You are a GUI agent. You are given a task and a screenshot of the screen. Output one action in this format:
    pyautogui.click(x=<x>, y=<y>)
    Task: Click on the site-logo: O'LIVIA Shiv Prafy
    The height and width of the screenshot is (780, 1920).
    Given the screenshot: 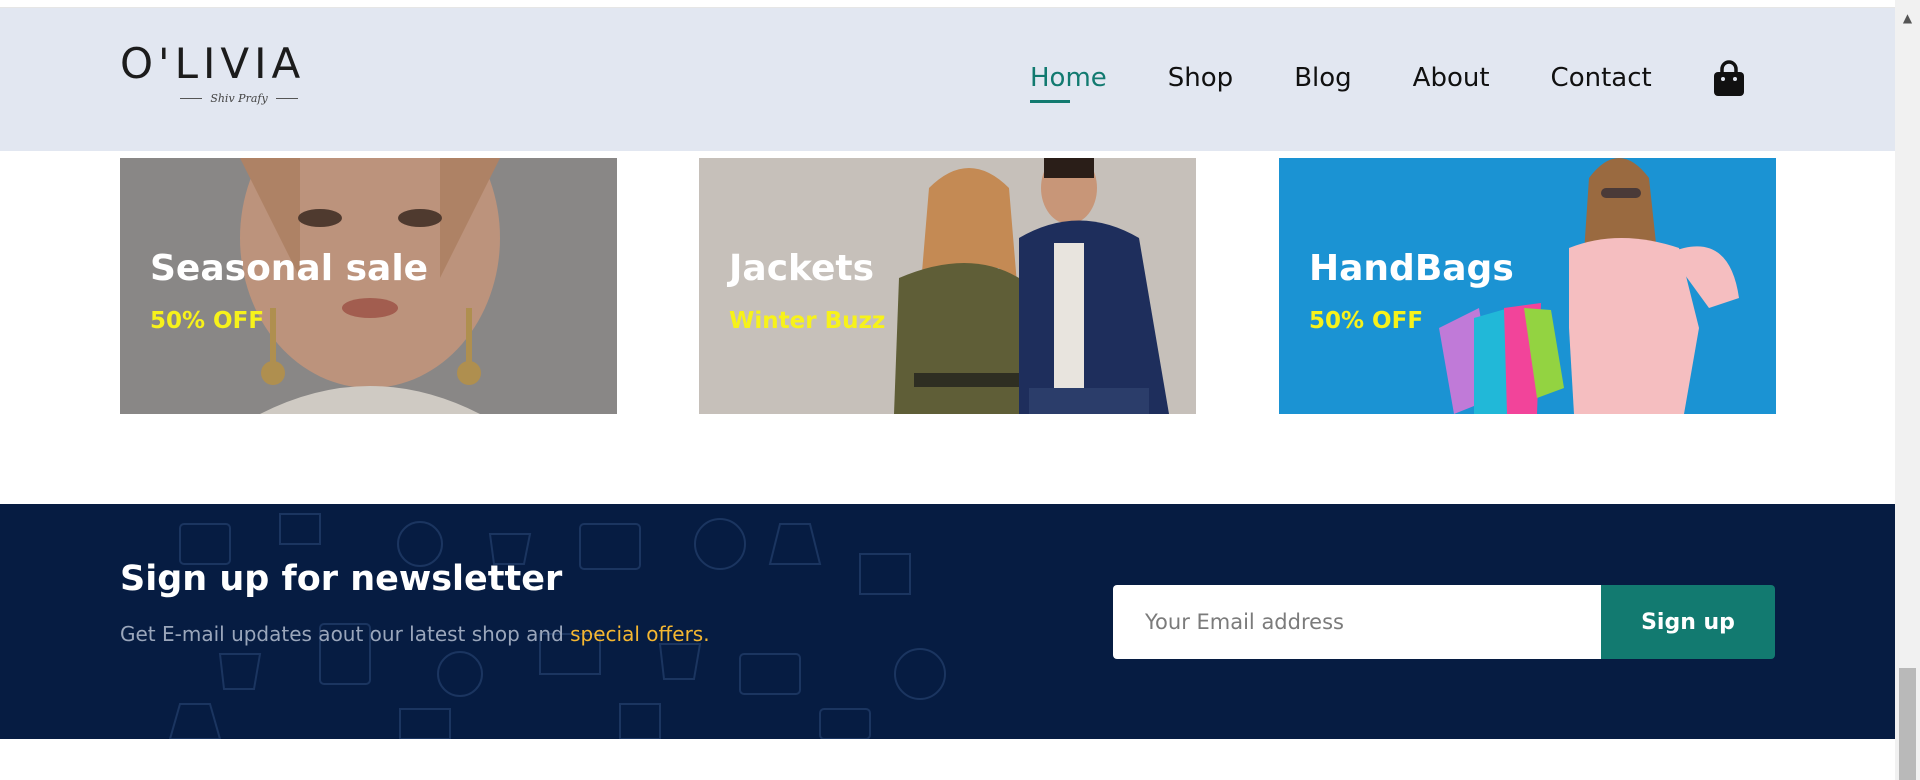 What is the action you would take?
    pyautogui.click(x=225, y=80)
    